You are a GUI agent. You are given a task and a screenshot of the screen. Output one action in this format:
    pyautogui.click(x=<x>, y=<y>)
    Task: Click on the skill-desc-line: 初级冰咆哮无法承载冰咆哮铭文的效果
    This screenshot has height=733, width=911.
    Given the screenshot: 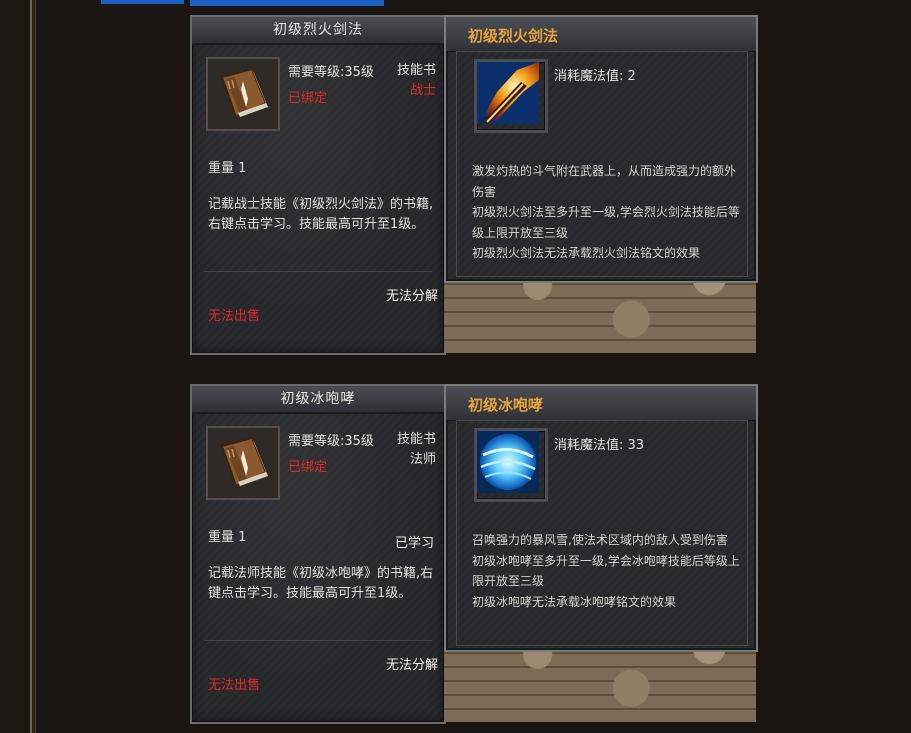 What is the action you would take?
    pyautogui.click(x=574, y=601)
    